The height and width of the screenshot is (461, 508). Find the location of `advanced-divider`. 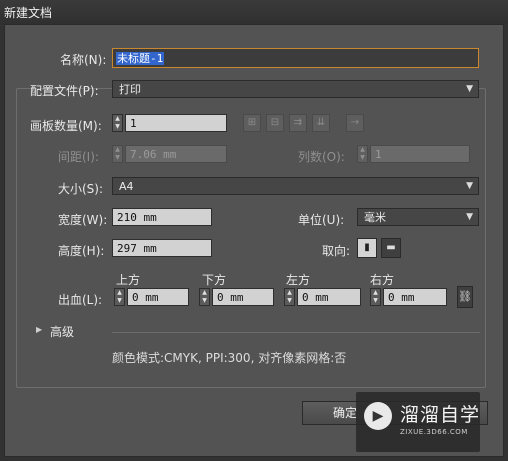

advanced-divider is located at coordinates (296, 332).